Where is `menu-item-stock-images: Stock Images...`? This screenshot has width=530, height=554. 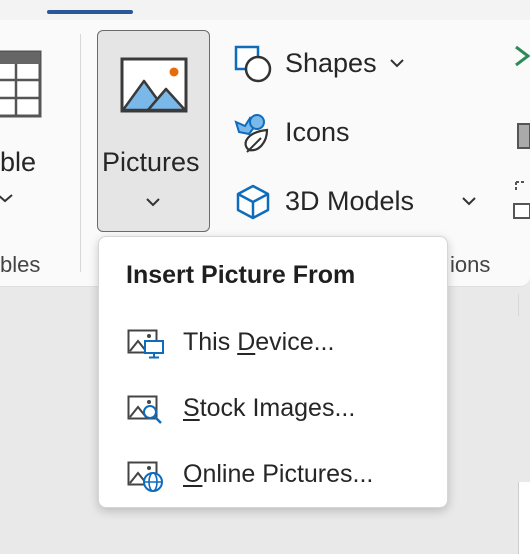 menu-item-stock-images: Stock Images... is located at coordinates (273, 409).